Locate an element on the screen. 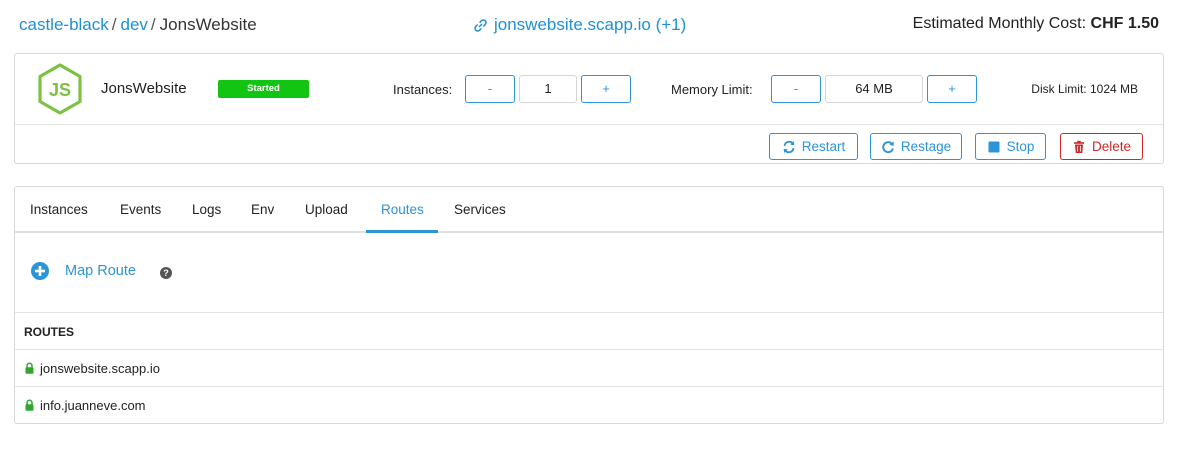 This screenshot has height=453, width=1179. route-url: jonswebsite.scapp.io is located at coordinates (100, 368).